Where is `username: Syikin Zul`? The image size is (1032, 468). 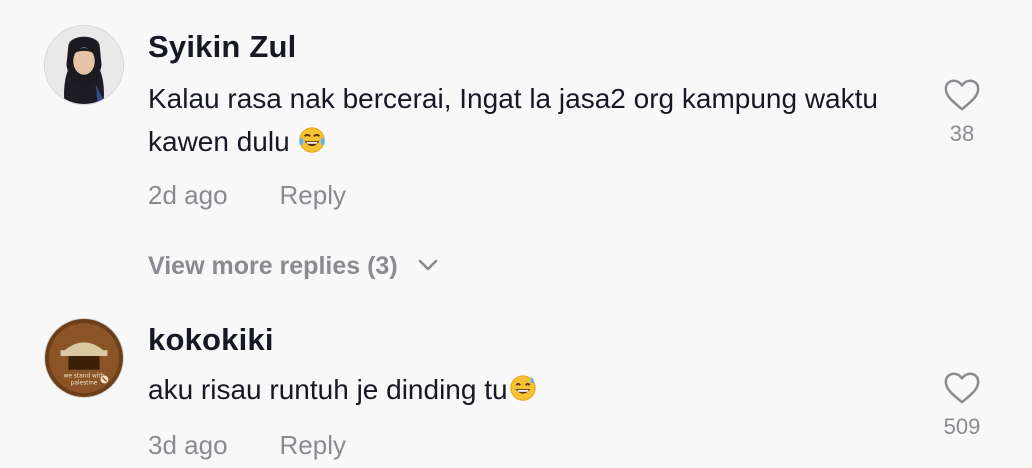
username: Syikin Zul is located at coordinates (222, 47).